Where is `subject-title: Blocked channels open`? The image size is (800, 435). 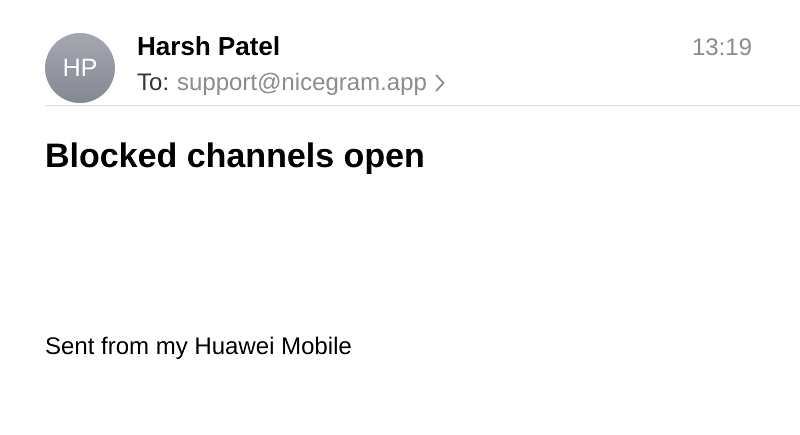 subject-title: Blocked channels open is located at coordinates (235, 156).